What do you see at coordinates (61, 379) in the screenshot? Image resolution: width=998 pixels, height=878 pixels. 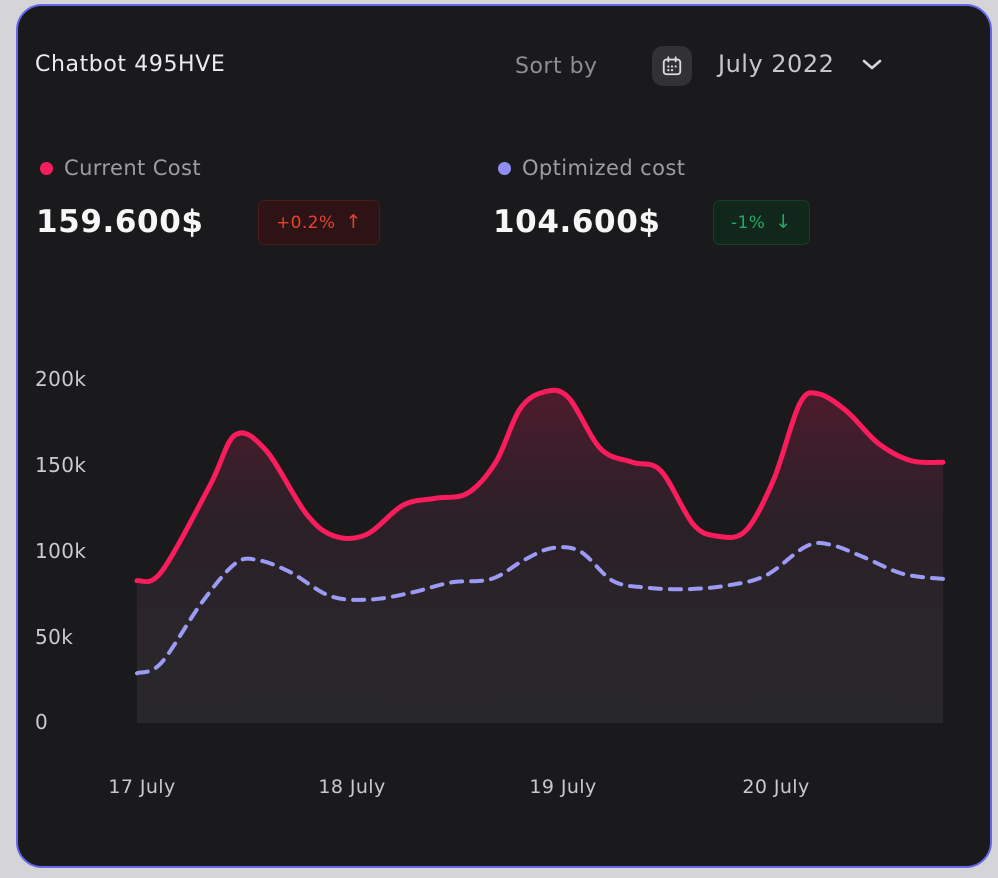 I see `y-axis-tick: 200k` at bounding box center [61, 379].